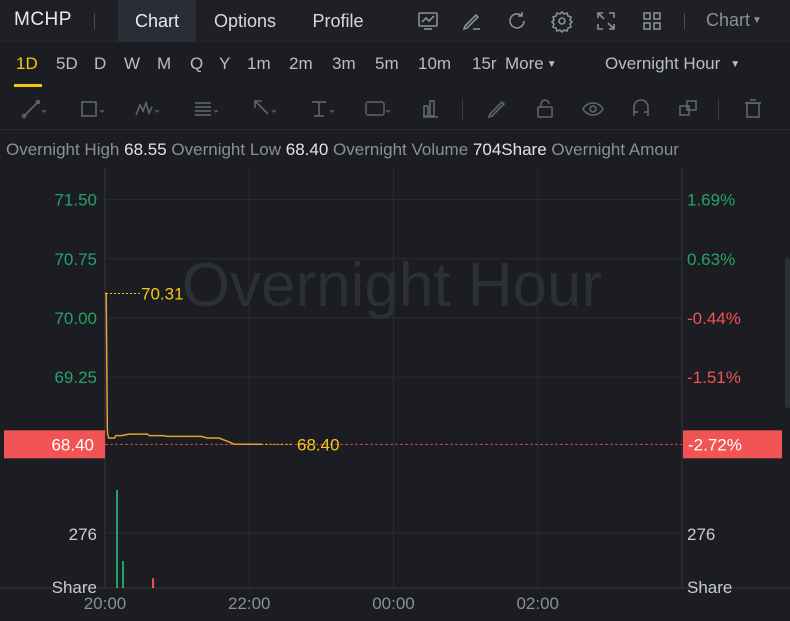 The height and width of the screenshot is (621, 790). What do you see at coordinates (497, 109) in the screenshot?
I see `pencil-icon` at bounding box center [497, 109].